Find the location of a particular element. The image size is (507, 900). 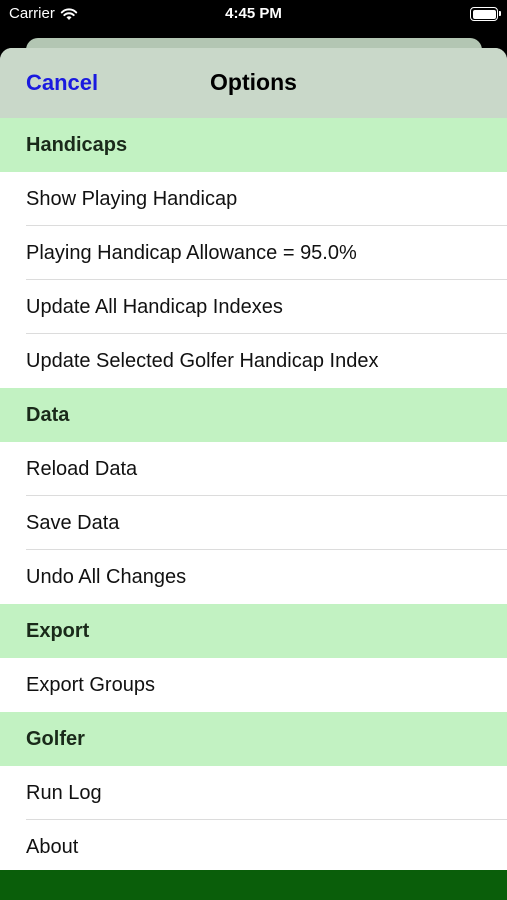

page-title: Options is located at coordinates (253, 82).